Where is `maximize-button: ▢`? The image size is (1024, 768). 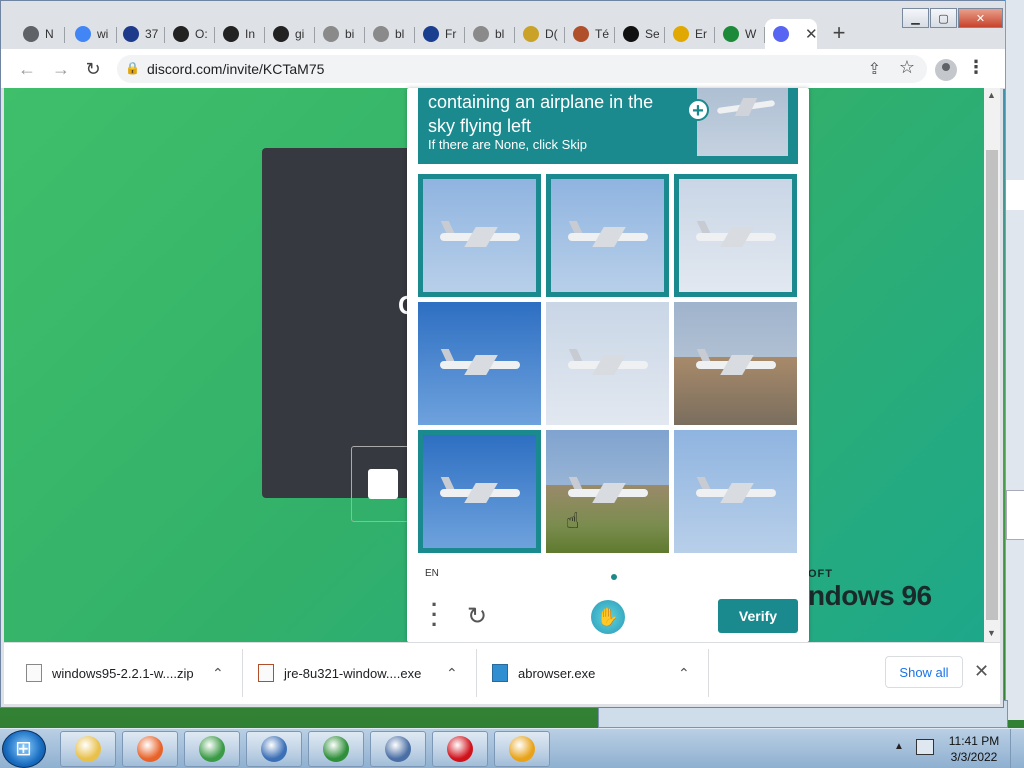
maximize-button: ▢ is located at coordinates (943, 18).